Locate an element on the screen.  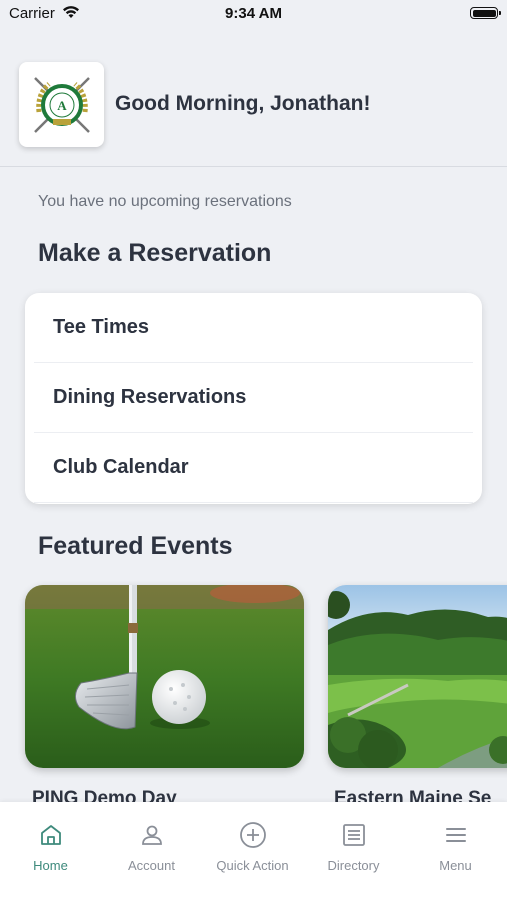
greeting-text: Good Morning, Jonathan! is located at coordinates (243, 103).